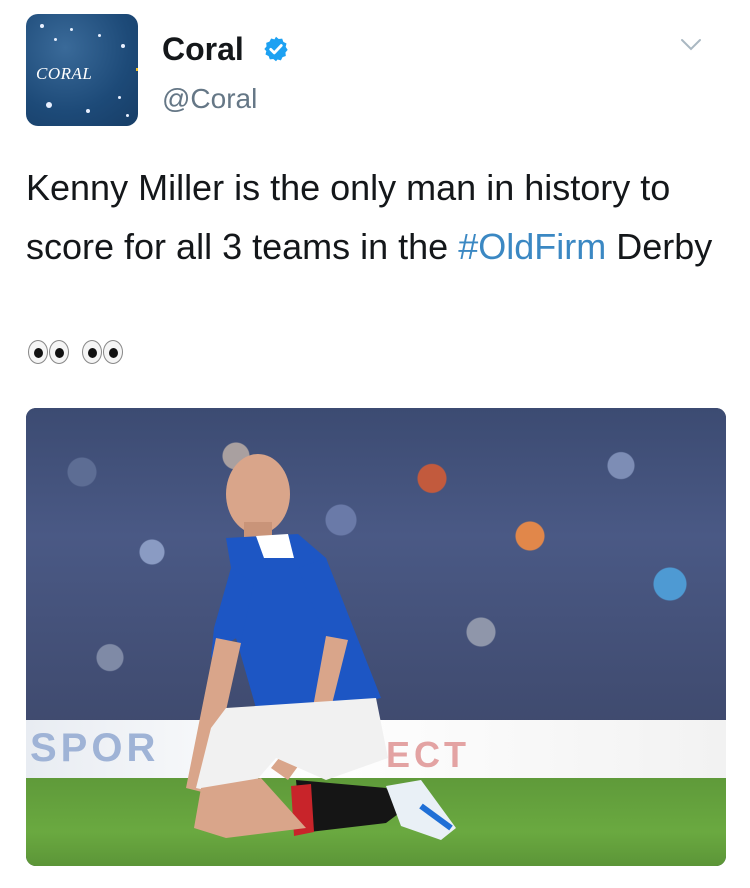 This screenshot has height=888, width=750. What do you see at coordinates (532, 246) in the screenshot?
I see `hashtag-link: #OldFirm` at bounding box center [532, 246].